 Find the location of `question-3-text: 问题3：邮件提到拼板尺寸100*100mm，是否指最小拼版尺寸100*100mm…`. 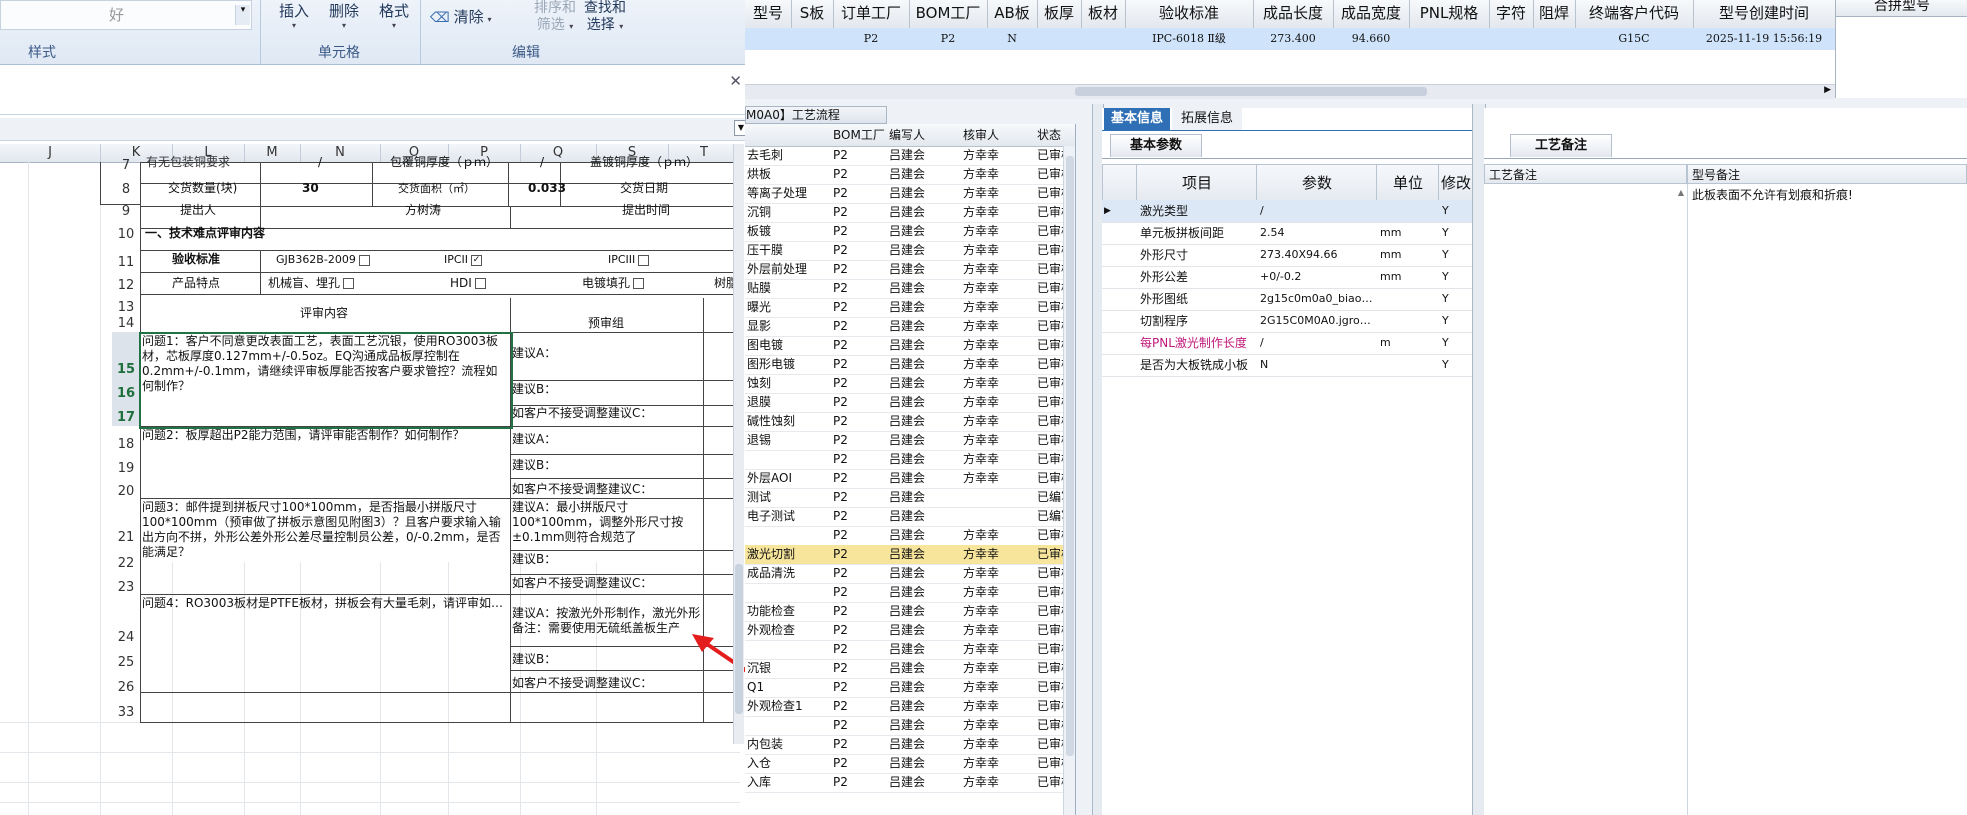

question-3-text: 问题3：邮件提到拼板尺寸100*100mm，是否指最小拼版尺寸100*100mm… is located at coordinates (324, 530).